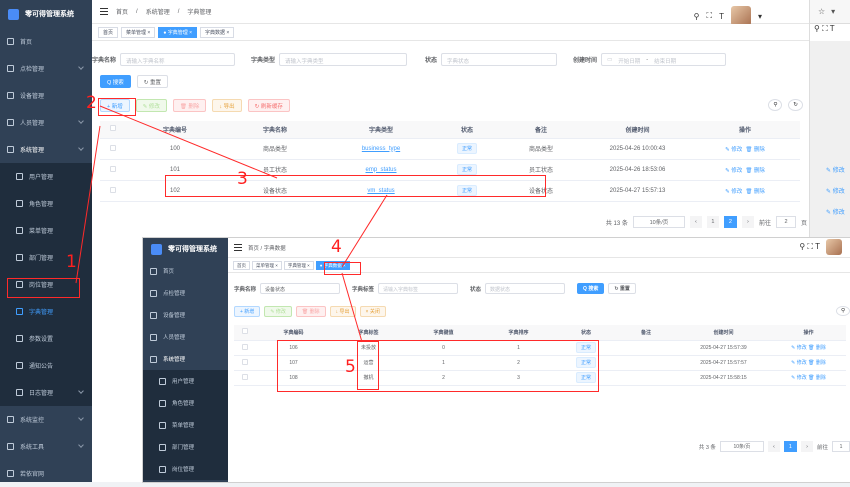  I want to click on annotation-box-device-status-row, so click(355, 186).